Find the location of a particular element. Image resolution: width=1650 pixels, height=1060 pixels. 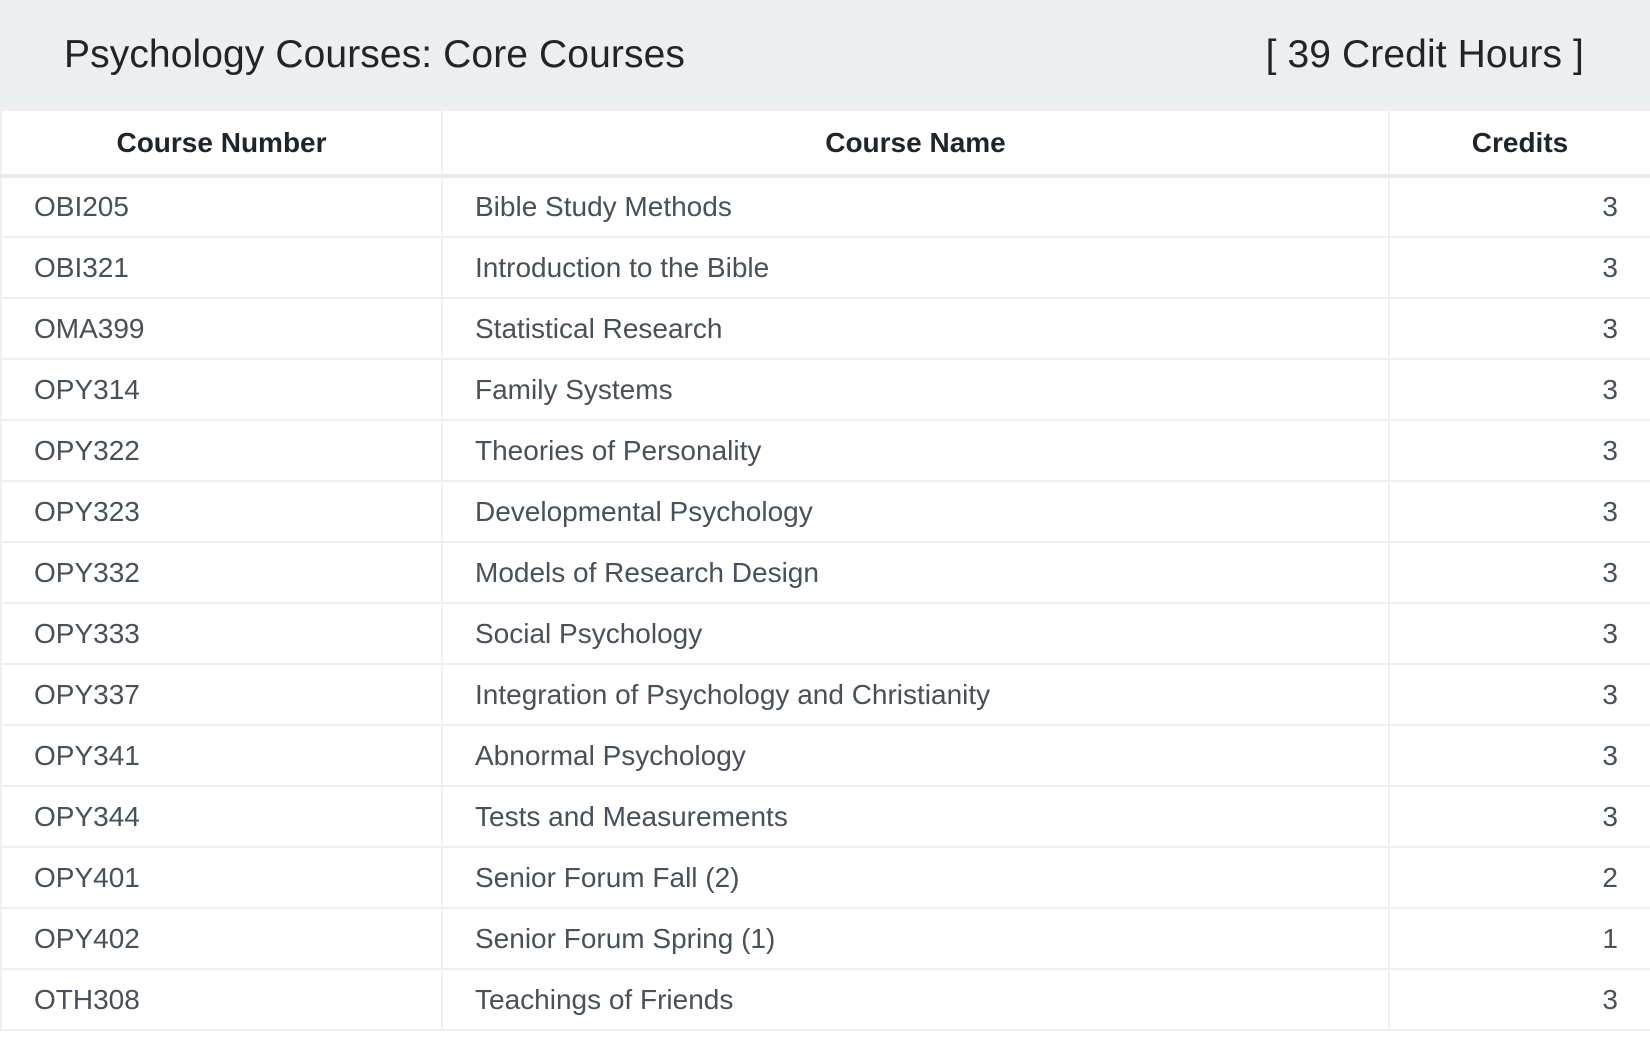

table-row: OTH308 Teachings of Friends 3 is located at coordinates (825, 999).